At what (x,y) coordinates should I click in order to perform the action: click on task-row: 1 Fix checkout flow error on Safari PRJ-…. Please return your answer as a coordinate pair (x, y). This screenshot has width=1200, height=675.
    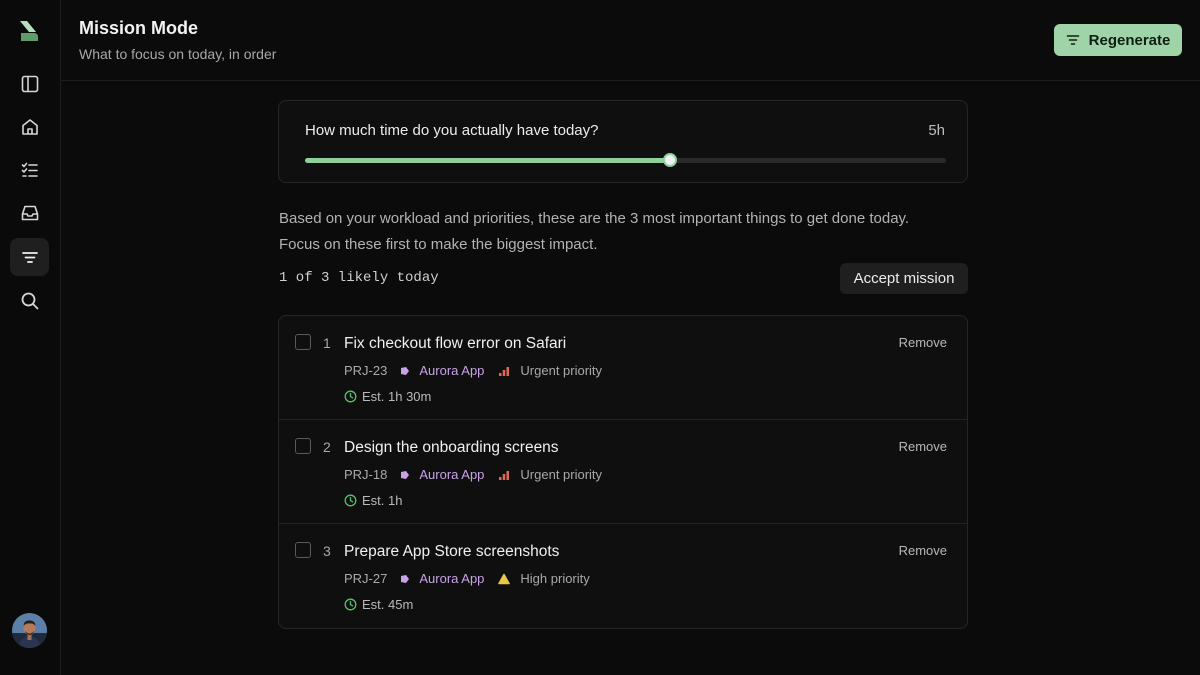
    Looking at the image, I should click on (623, 368).